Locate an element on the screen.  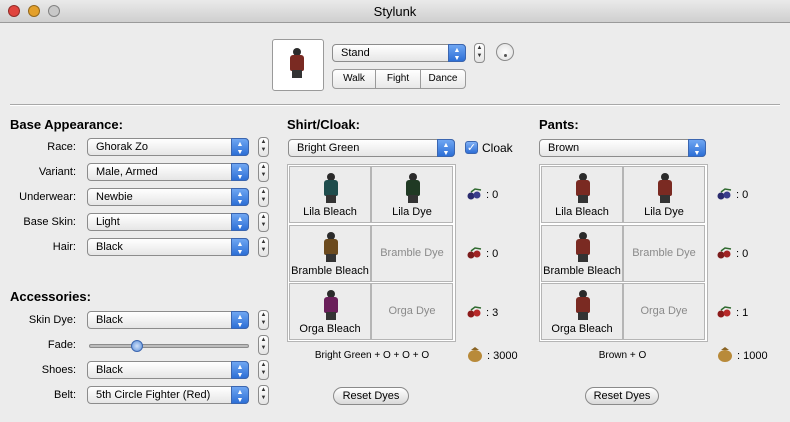
pants-lila-bleach-cell: Lila Bleach is located at coordinates (582, 194).